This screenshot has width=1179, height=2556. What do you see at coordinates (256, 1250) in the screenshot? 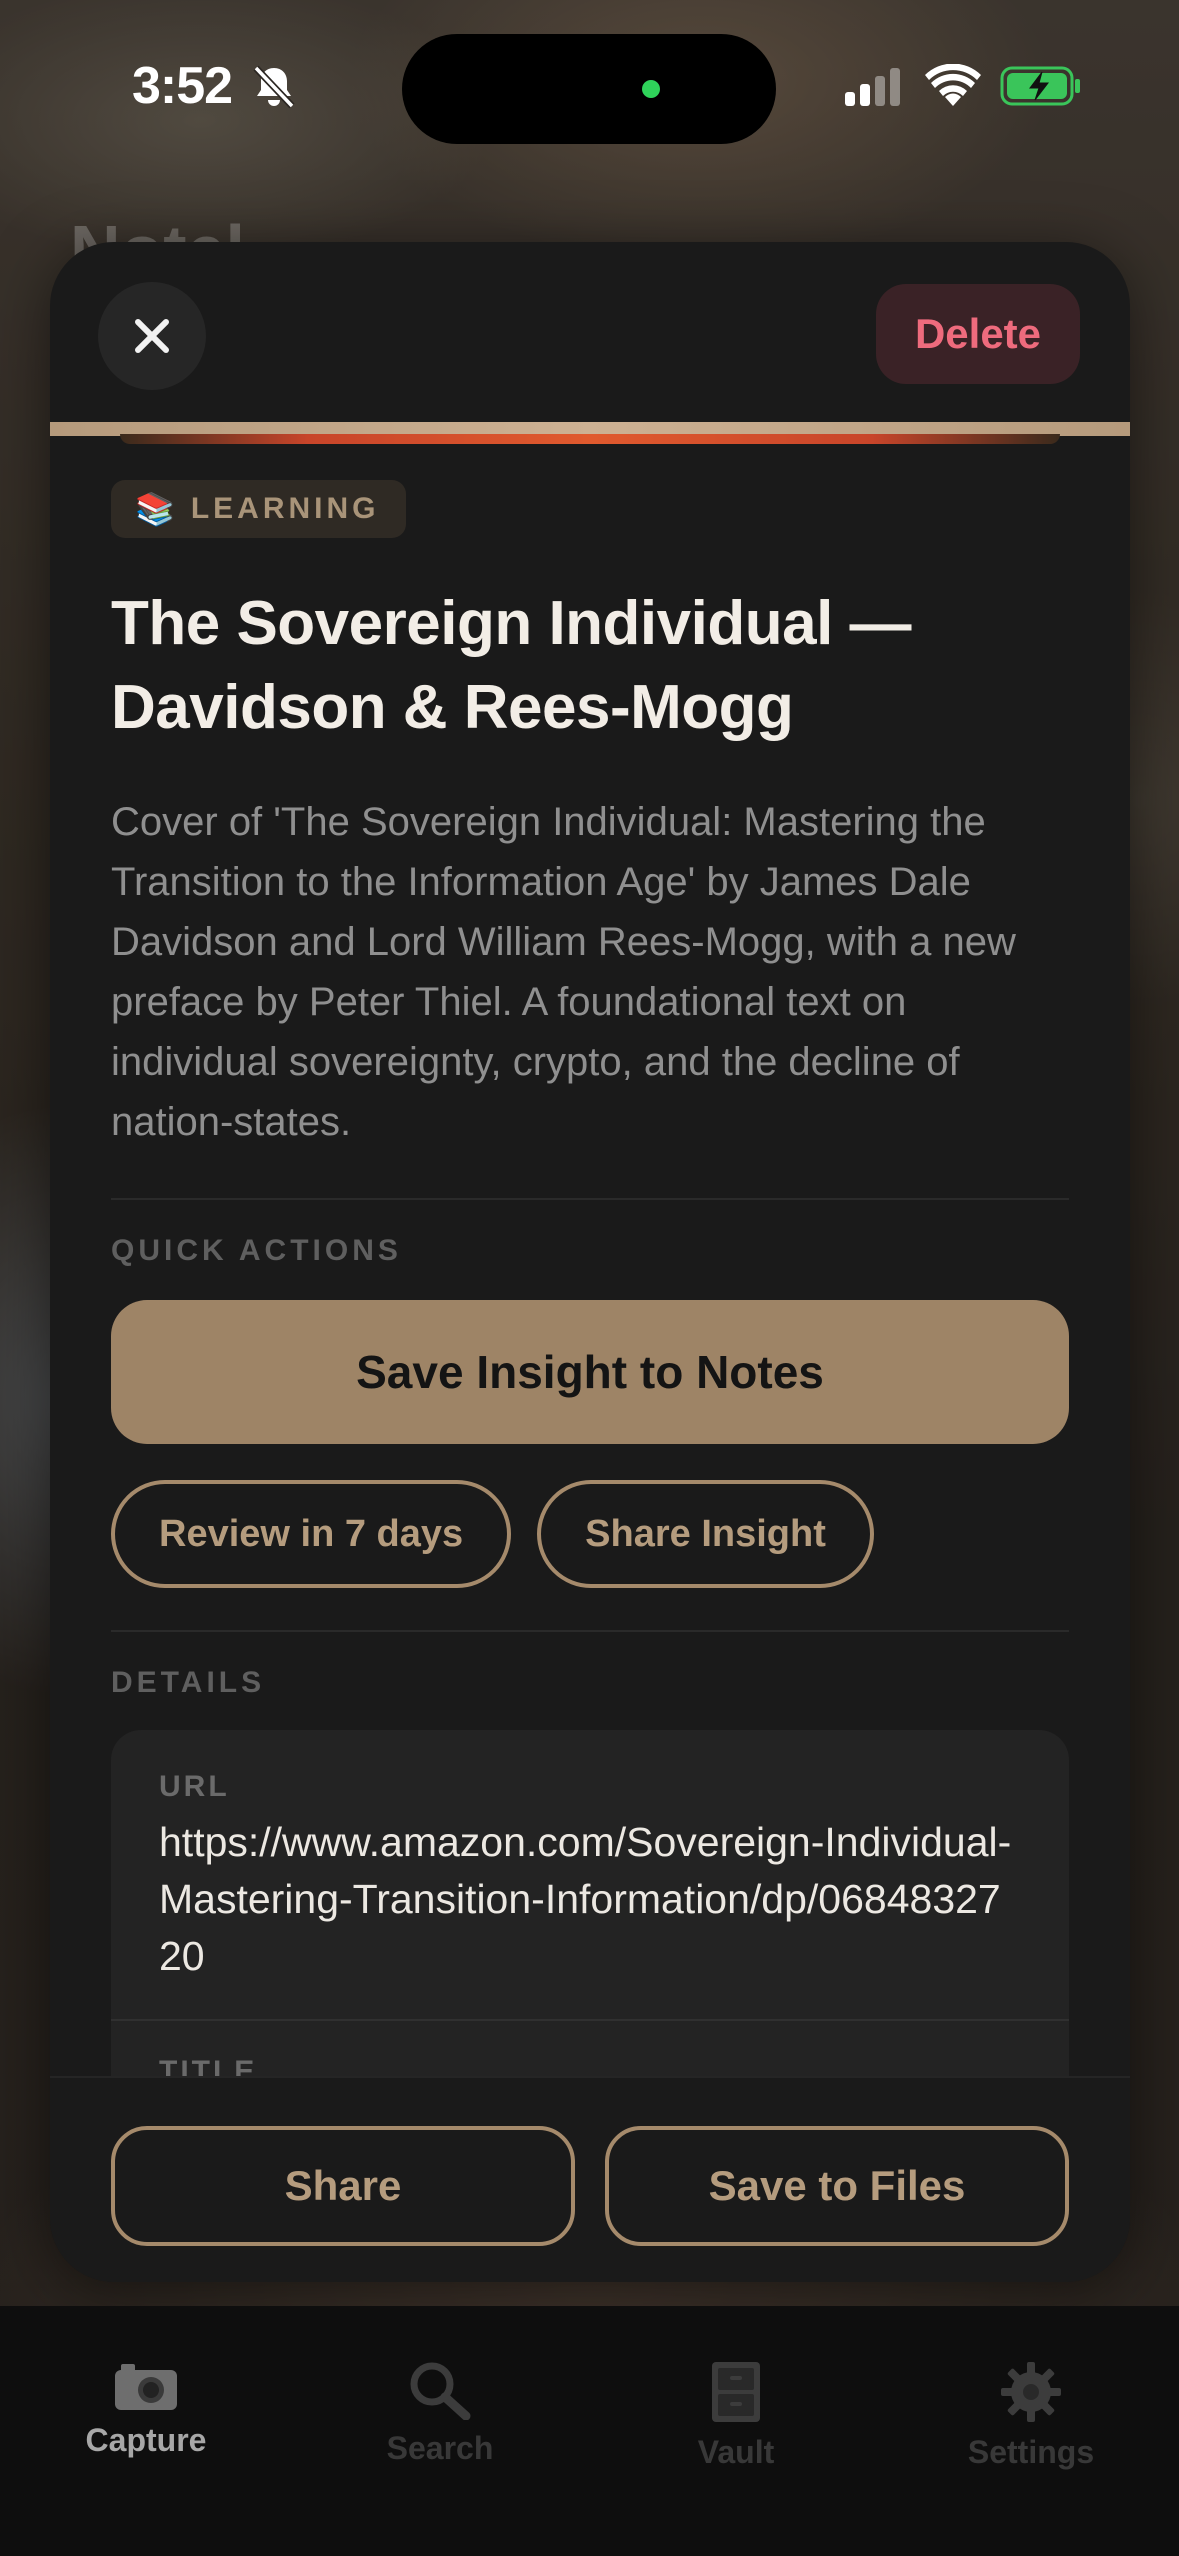
I see `quick-actions-label: QUICK ACTIONS` at bounding box center [256, 1250].